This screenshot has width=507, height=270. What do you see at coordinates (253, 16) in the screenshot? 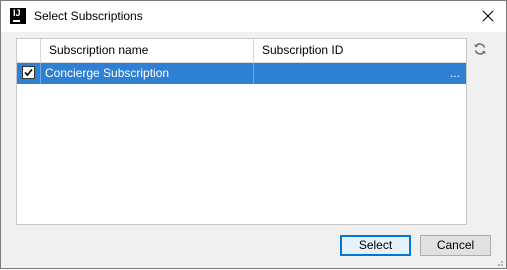
I see `title-bar: IJ Select Subscriptions` at bounding box center [253, 16].